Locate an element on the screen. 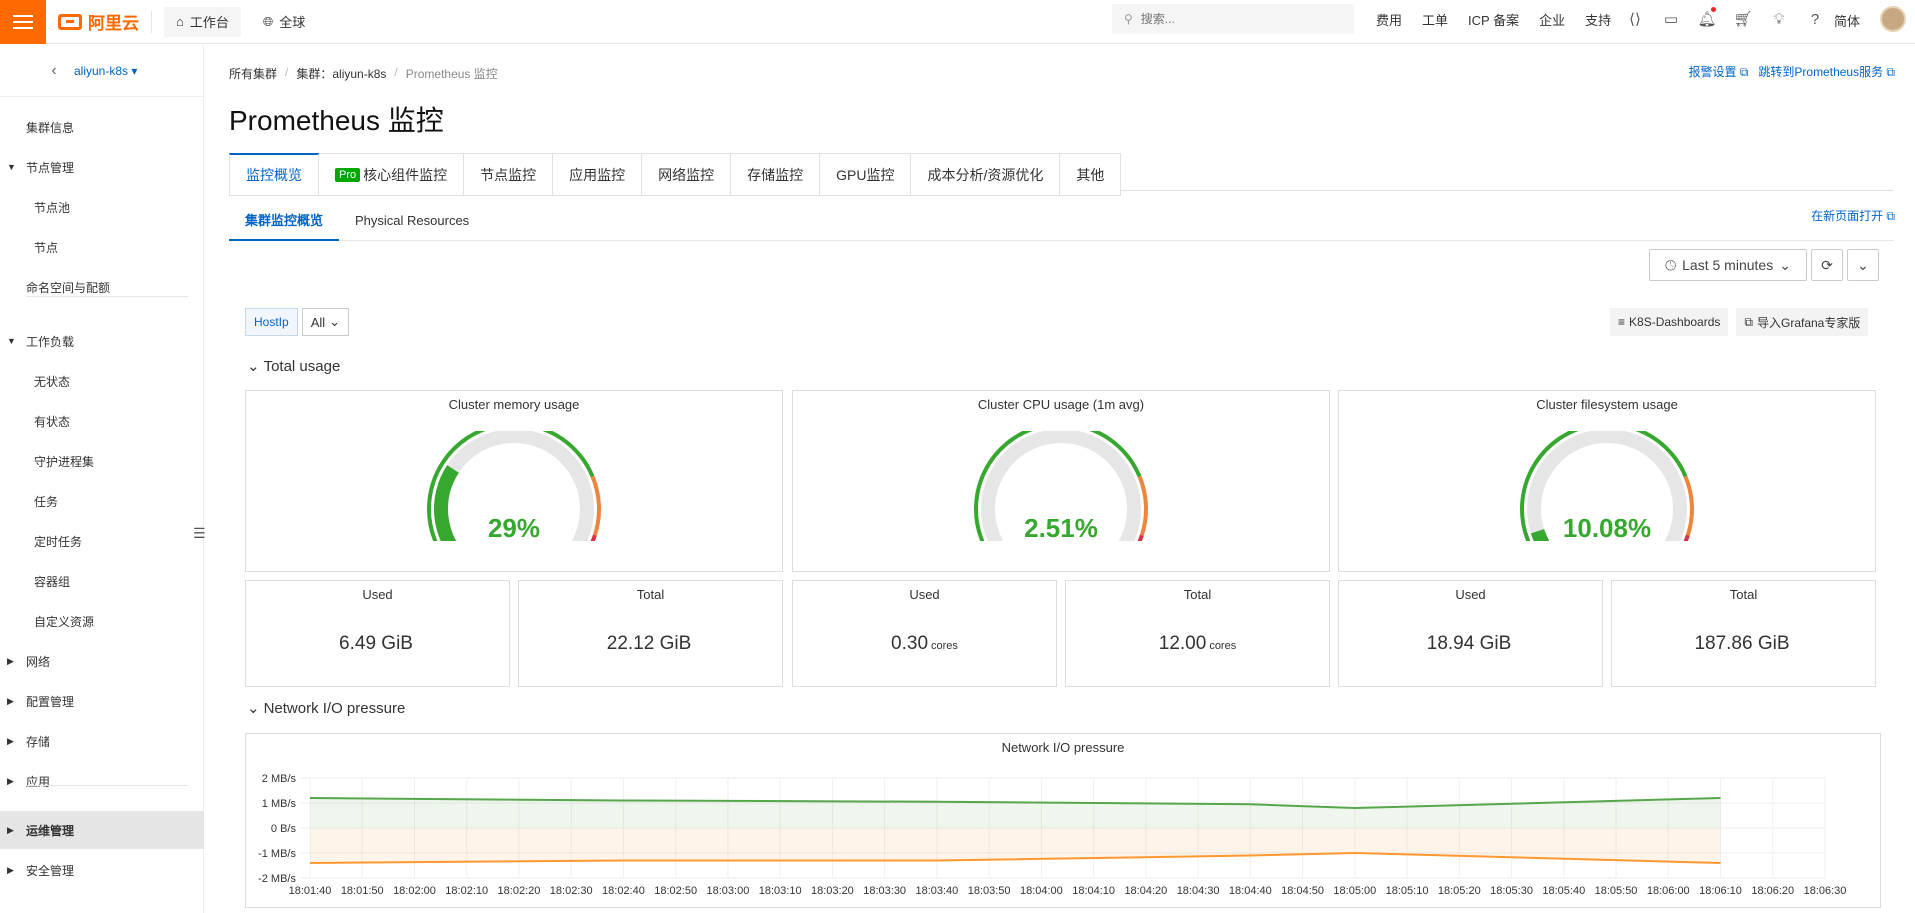 The height and width of the screenshot is (913, 1915). tab-label: 成本分析/资源优化 is located at coordinates (985, 174).